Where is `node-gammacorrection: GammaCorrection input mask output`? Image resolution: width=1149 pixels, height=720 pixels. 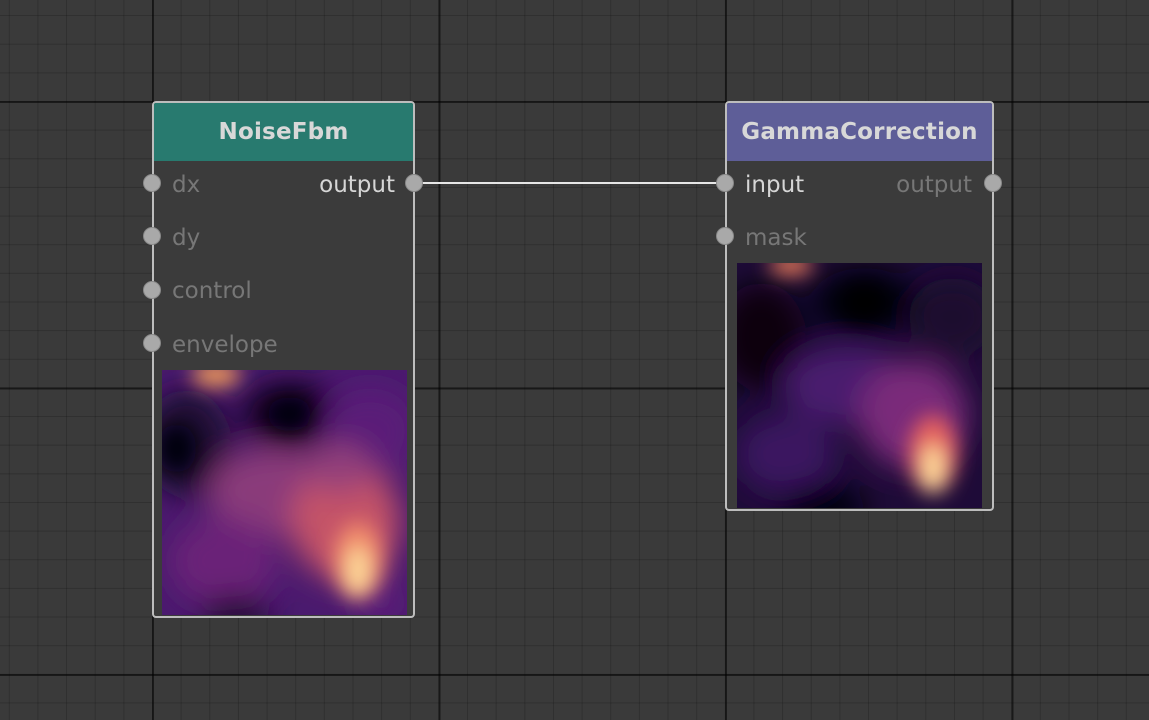
node-gammacorrection: GammaCorrection input mask output is located at coordinates (859, 306).